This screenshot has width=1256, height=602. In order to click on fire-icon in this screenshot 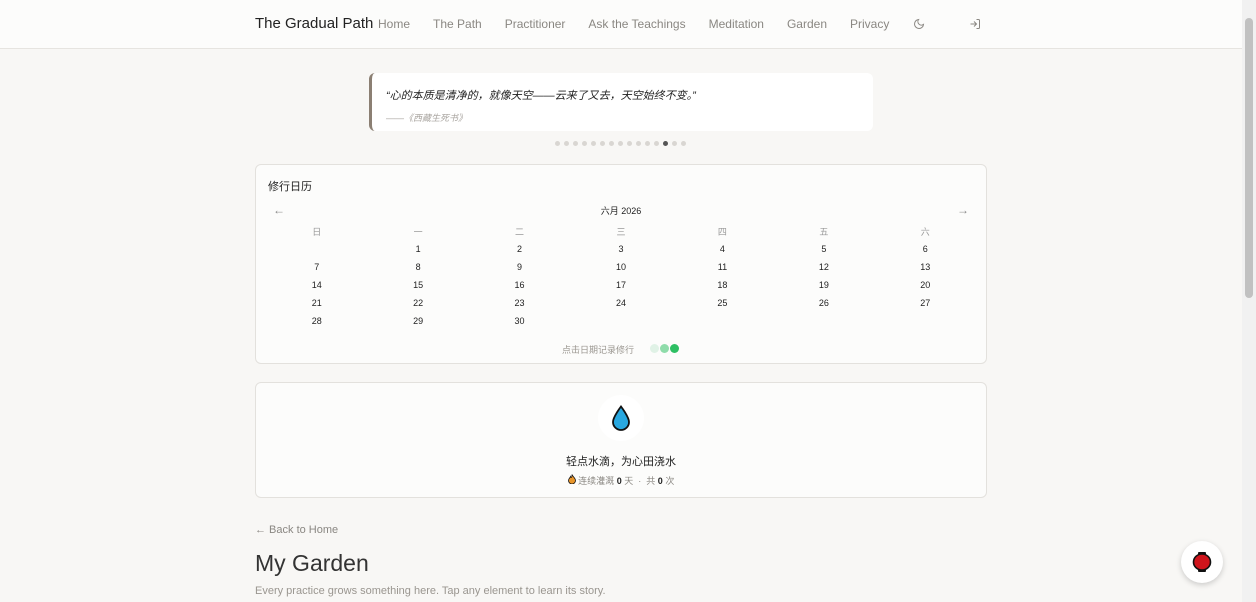, I will do `click(573, 480)`.